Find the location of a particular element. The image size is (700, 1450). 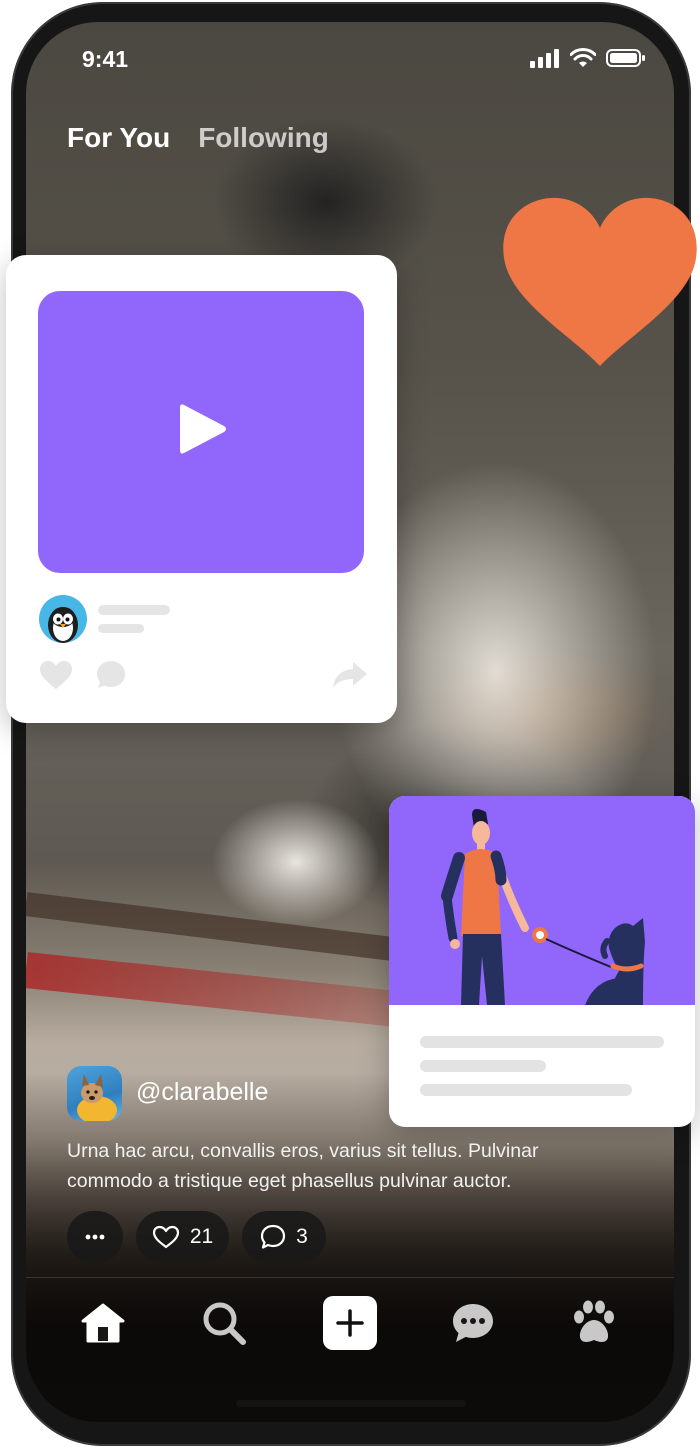

dog-avatar-icon is located at coordinates (97, 1097).